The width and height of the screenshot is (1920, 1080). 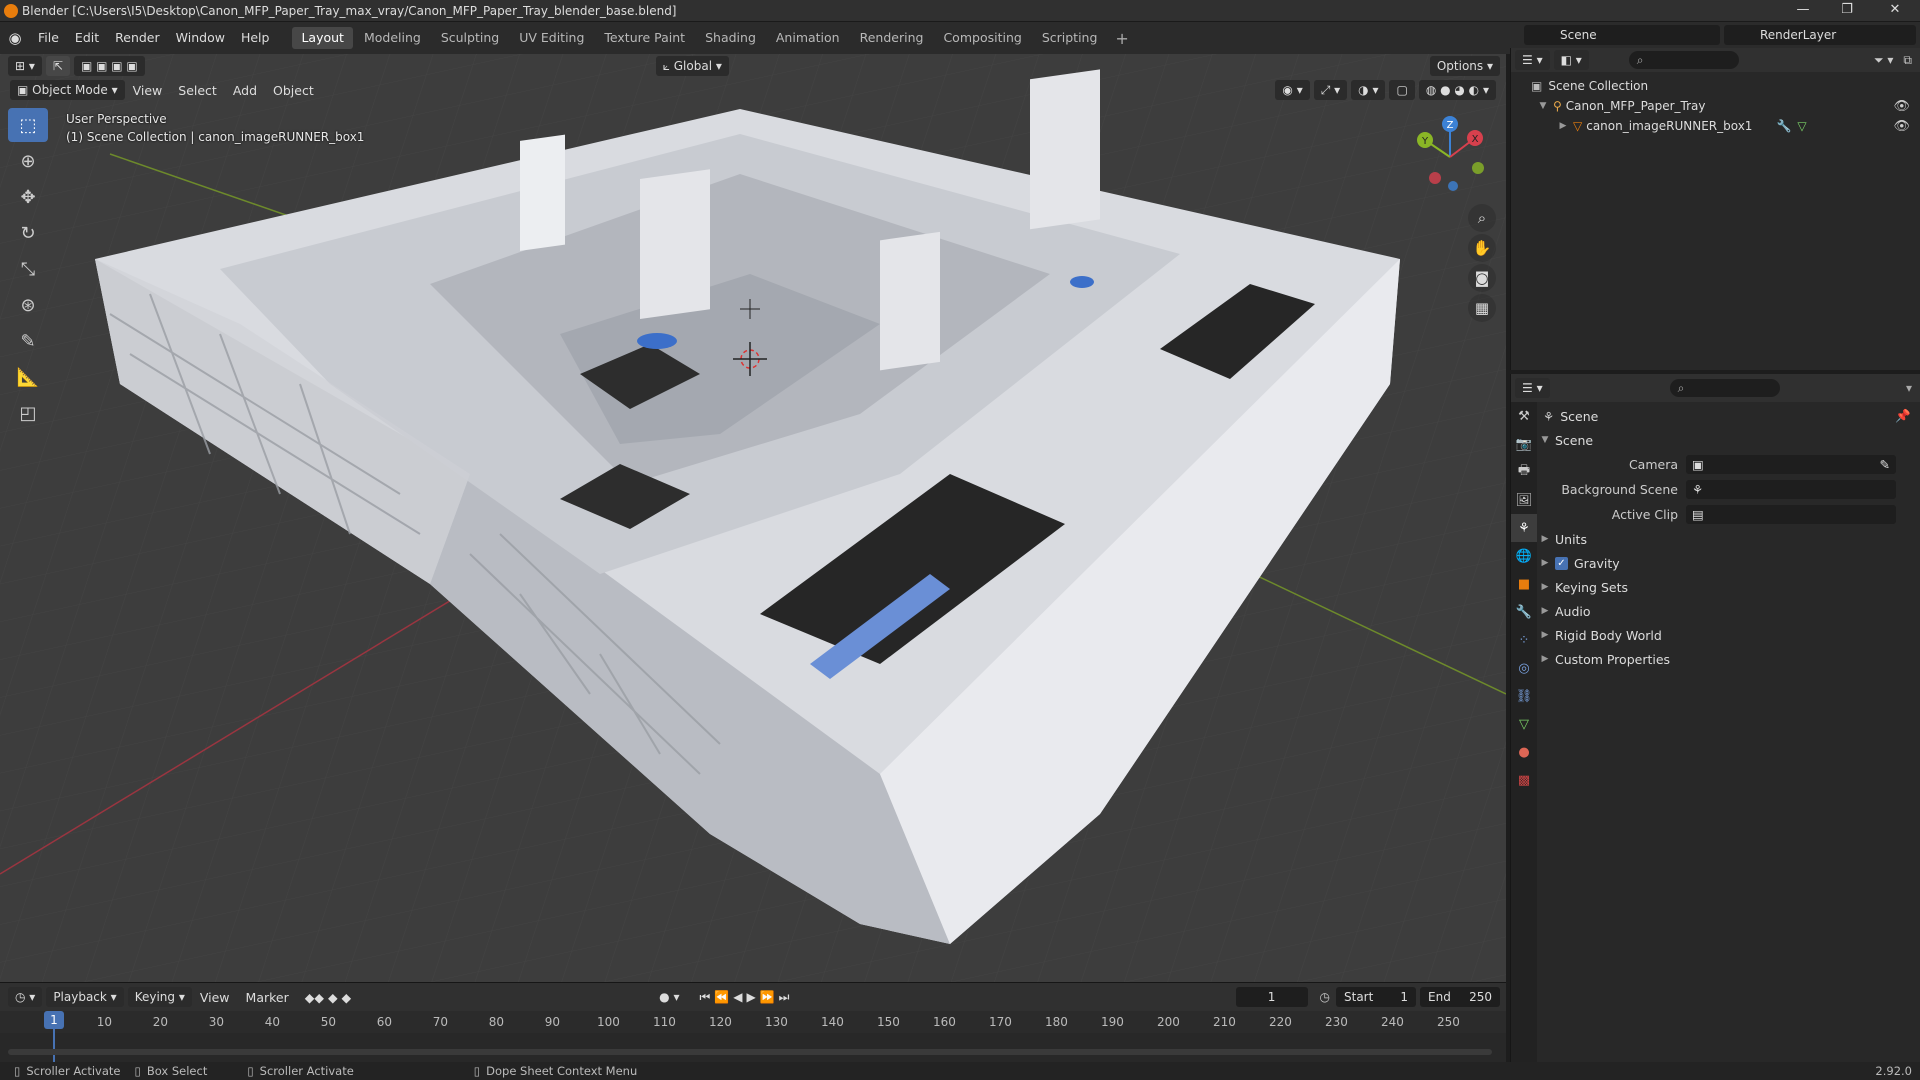 What do you see at coordinates (1482, 218) in the screenshot?
I see `zoom-icon: ⌕` at bounding box center [1482, 218].